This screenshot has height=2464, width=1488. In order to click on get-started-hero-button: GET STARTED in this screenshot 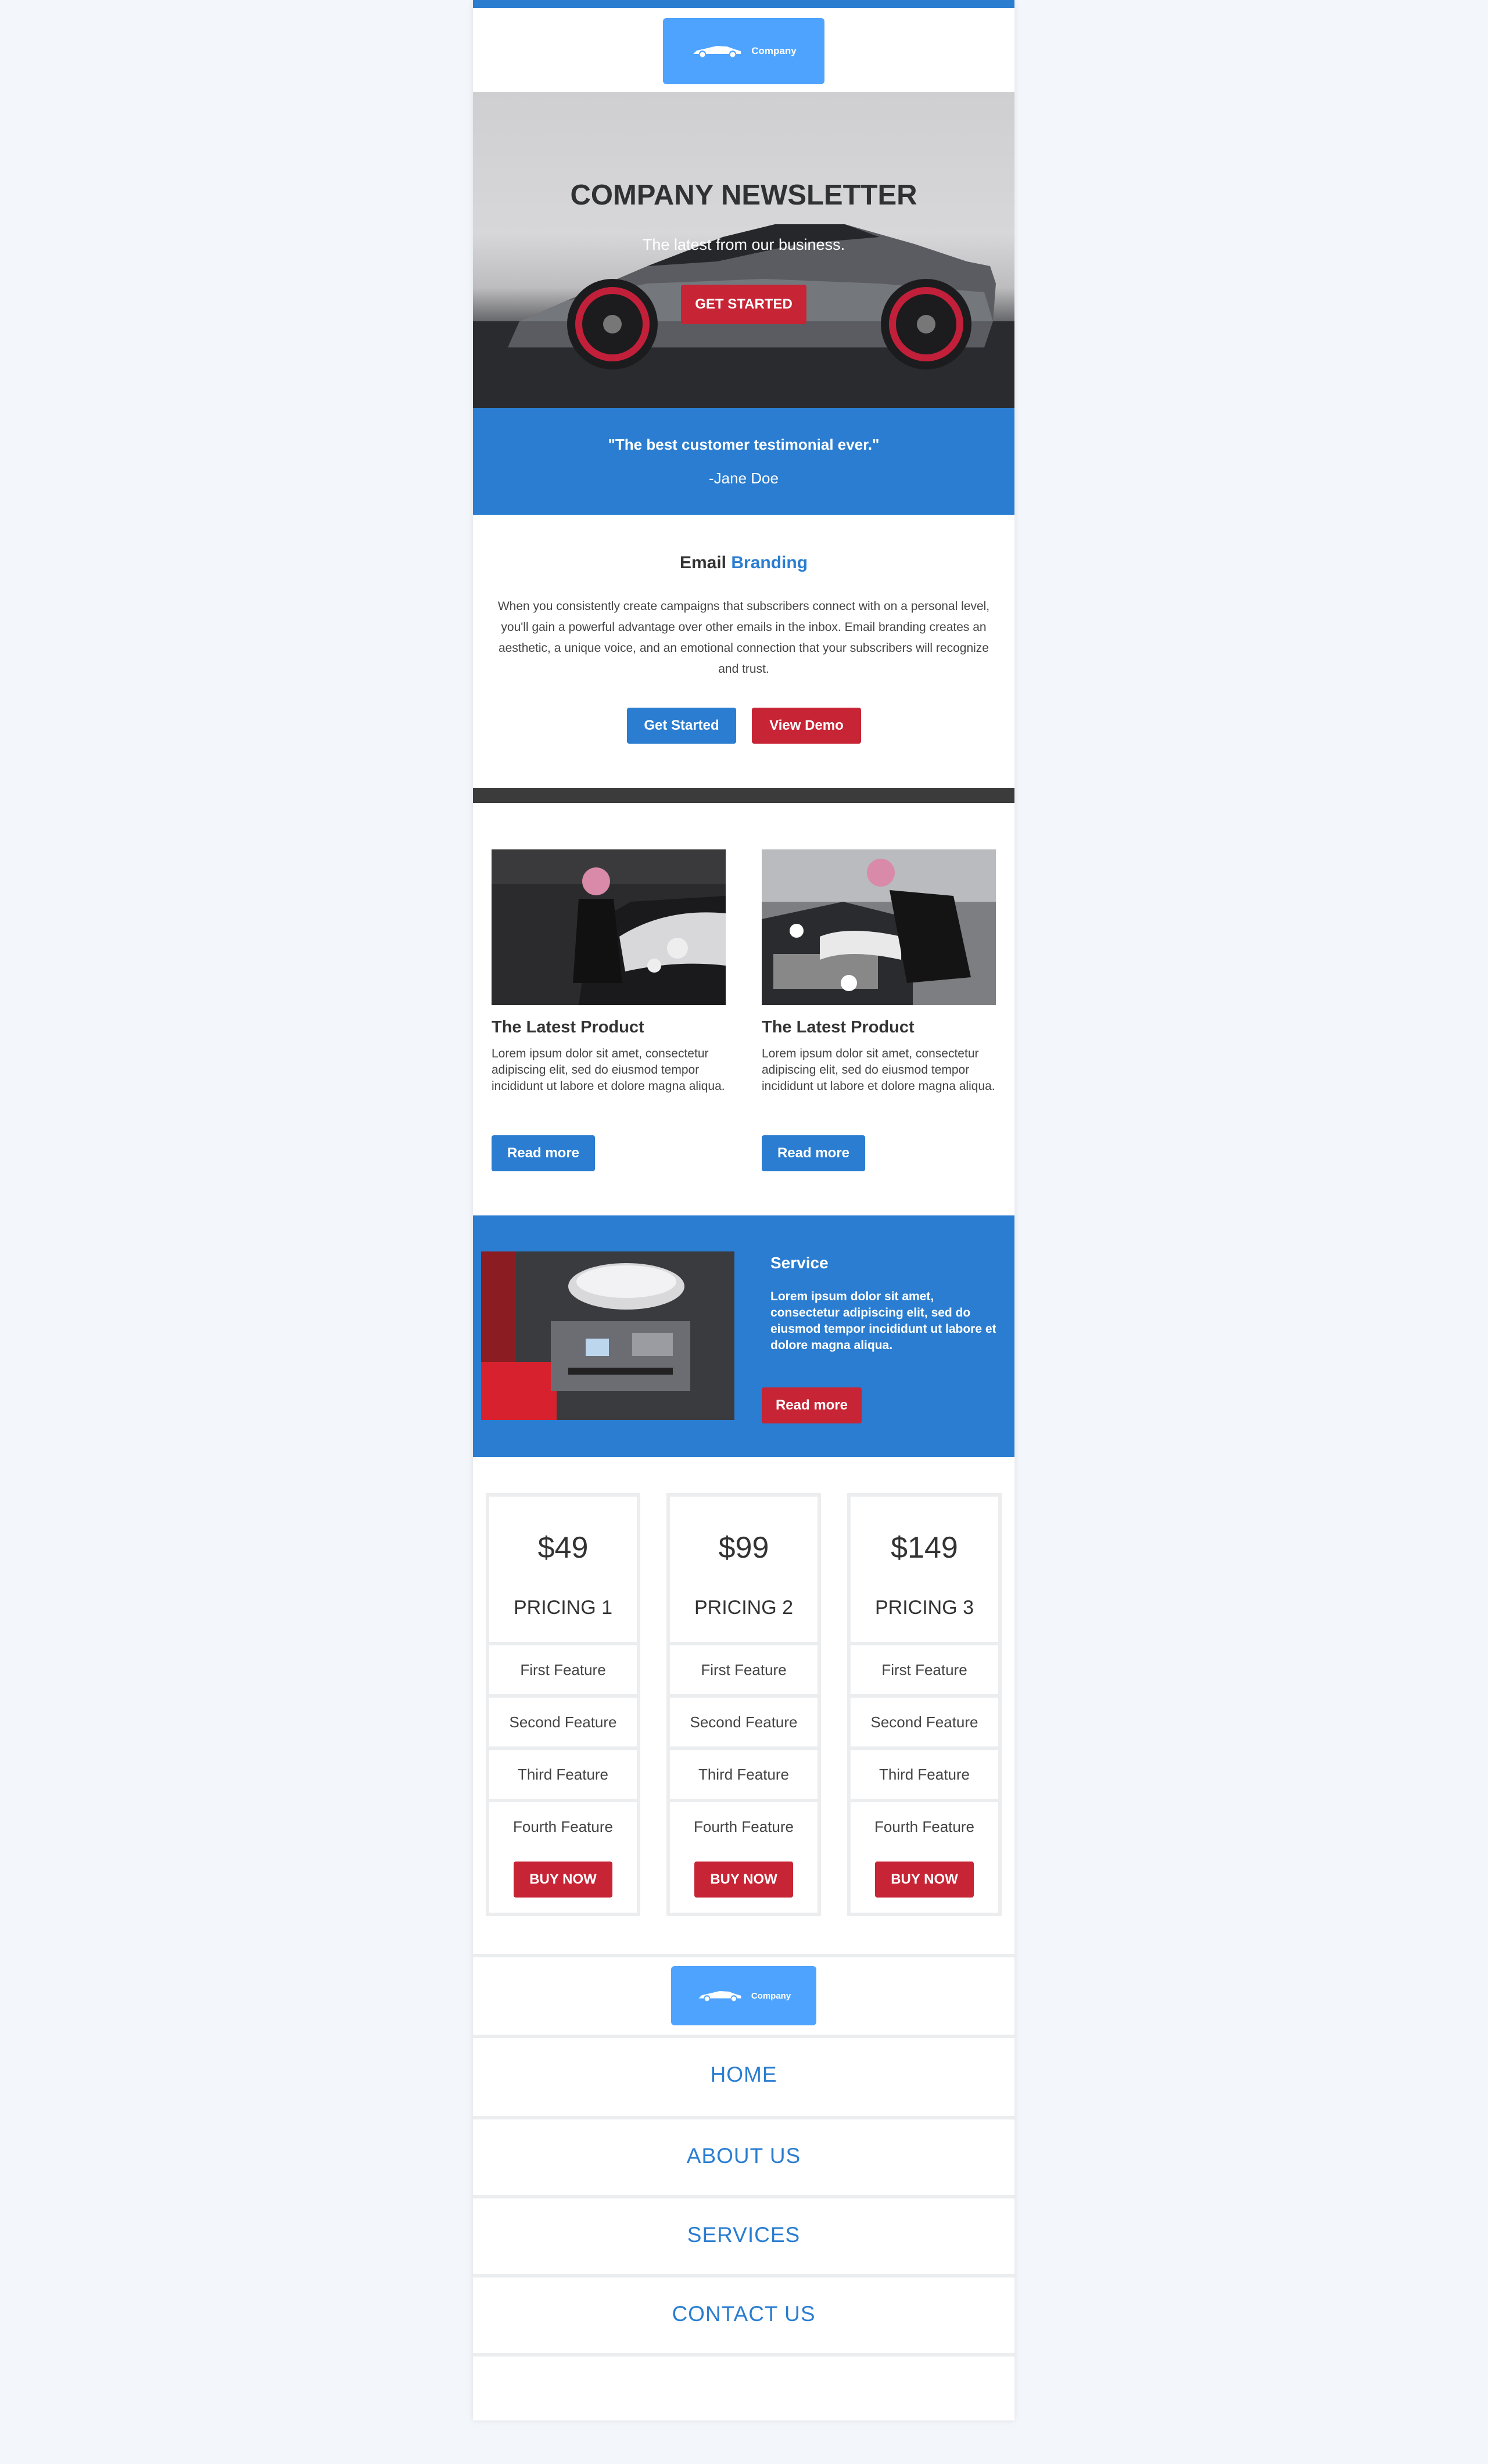, I will do `click(743, 304)`.